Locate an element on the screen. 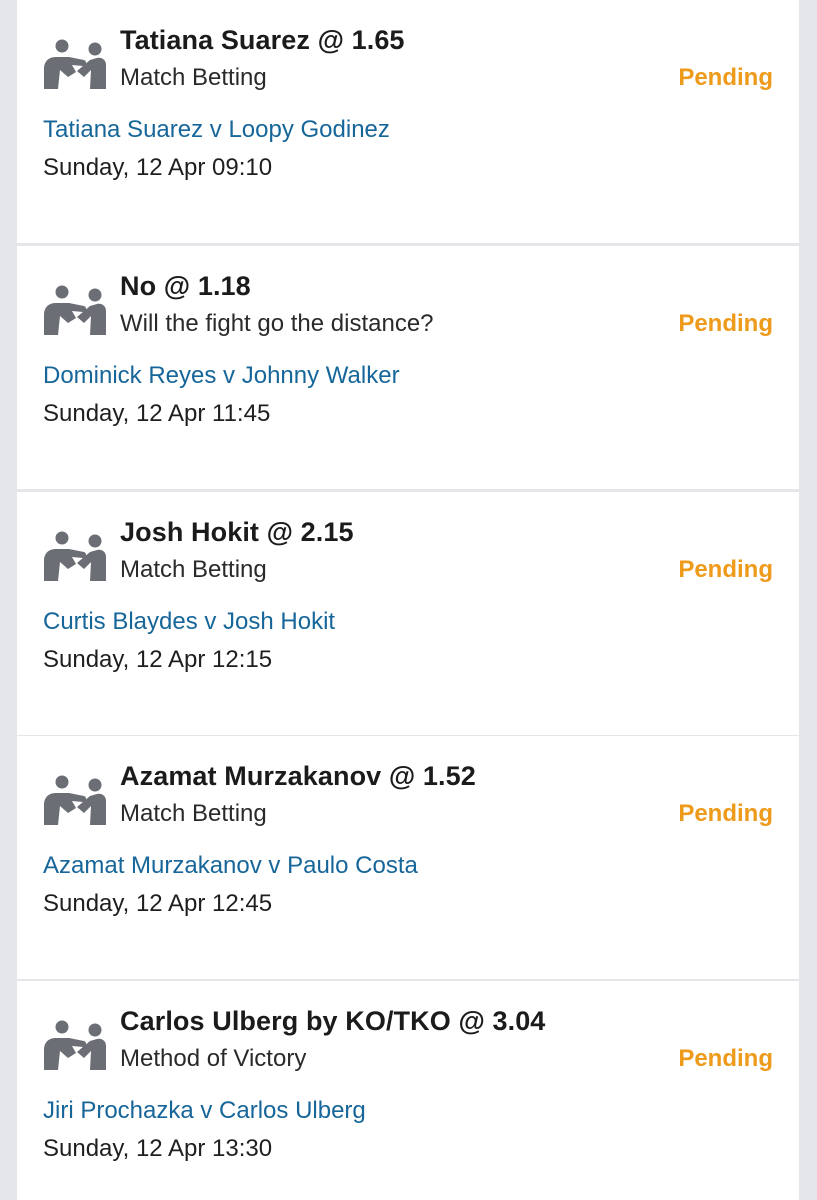  bet-selection: Carlos Ulberg by KO/TKO @ 3.04 is located at coordinates (333, 1021).